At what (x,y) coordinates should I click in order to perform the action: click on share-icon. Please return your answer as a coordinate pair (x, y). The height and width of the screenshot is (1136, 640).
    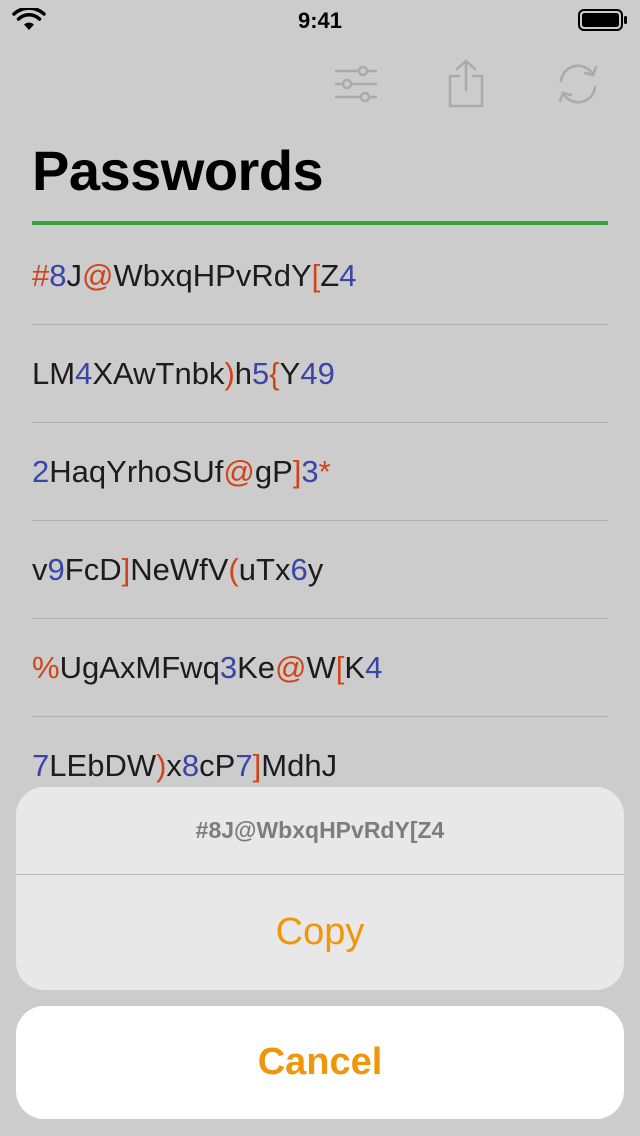
    Looking at the image, I should click on (466, 83).